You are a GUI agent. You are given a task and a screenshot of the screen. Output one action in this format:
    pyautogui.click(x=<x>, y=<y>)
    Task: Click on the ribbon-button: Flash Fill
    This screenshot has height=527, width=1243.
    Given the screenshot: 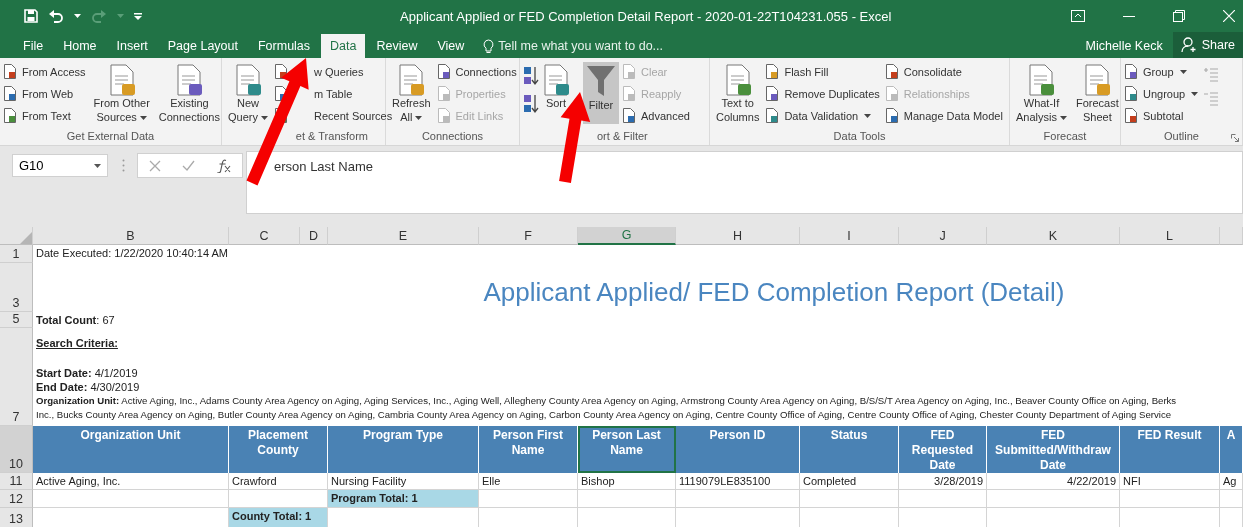 What is the action you would take?
    pyautogui.click(x=806, y=71)
    